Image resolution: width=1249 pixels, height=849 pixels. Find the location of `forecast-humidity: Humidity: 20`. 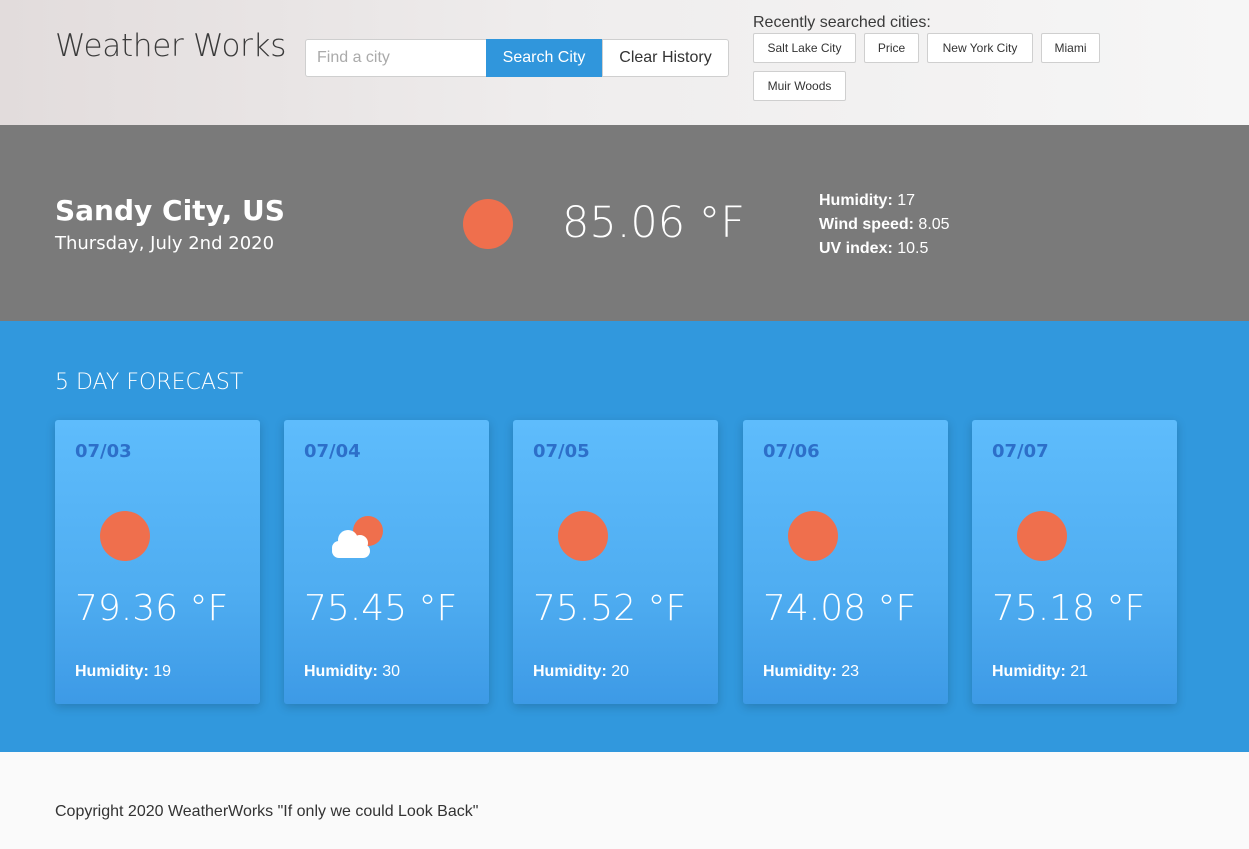

forecast-humidity: Humidity: 20 is located at coordinates (581, 672).